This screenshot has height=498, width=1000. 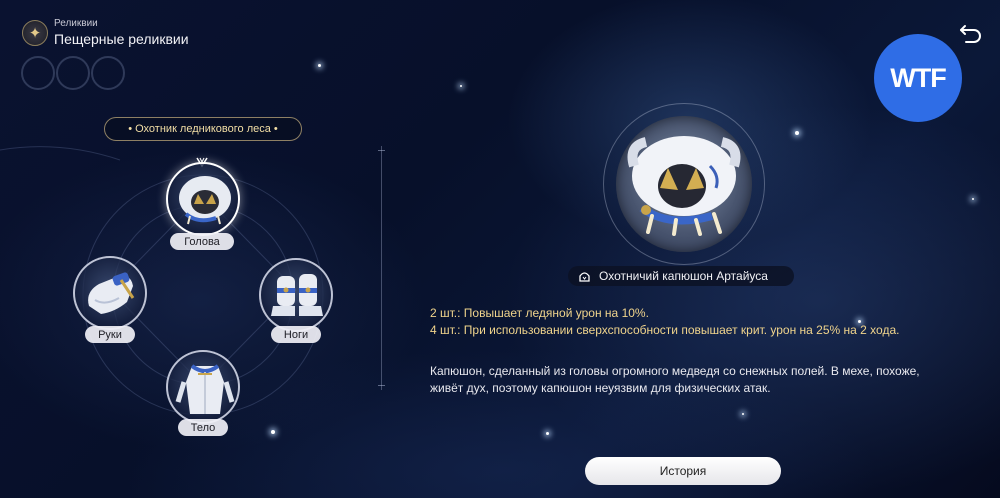 What do you see at coordinates (121, 39) in the screenshot?
I see `page-title: Пещерные реликвии` at bounding box center [121, 39].